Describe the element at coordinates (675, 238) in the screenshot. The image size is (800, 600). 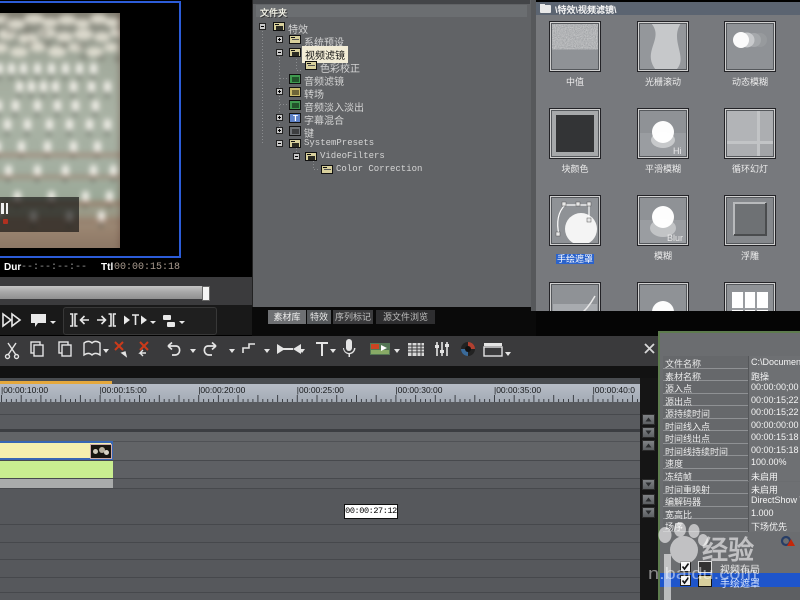
I see `svg-text: Blur` at that location.